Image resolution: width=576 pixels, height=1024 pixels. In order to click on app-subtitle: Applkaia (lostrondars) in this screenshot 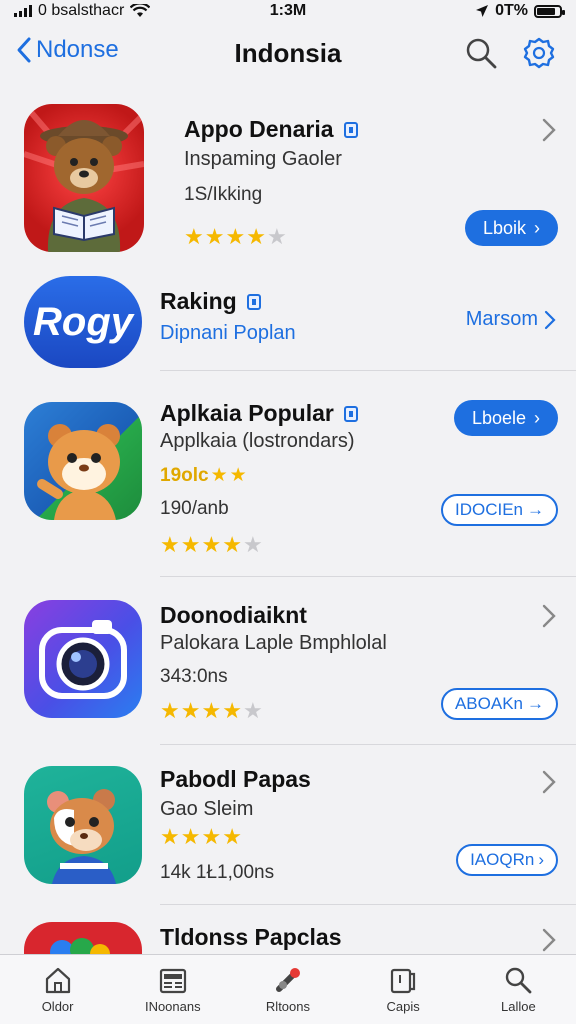, I will do `click(257, 441)`.